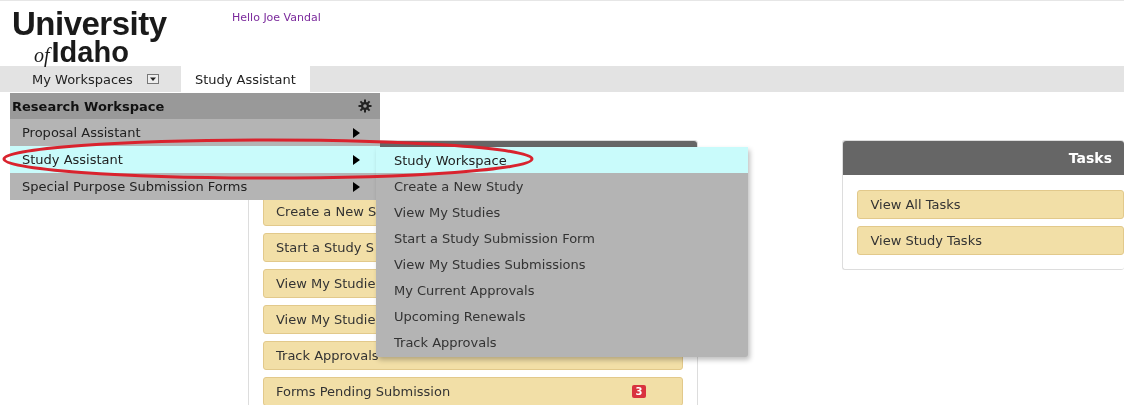 This screenshot has height=405, width=1124. What do you see at coordinates (1090, 158) in the screenshot?
I see `panel-title: Tasks` at bounding box center [1090, 158].